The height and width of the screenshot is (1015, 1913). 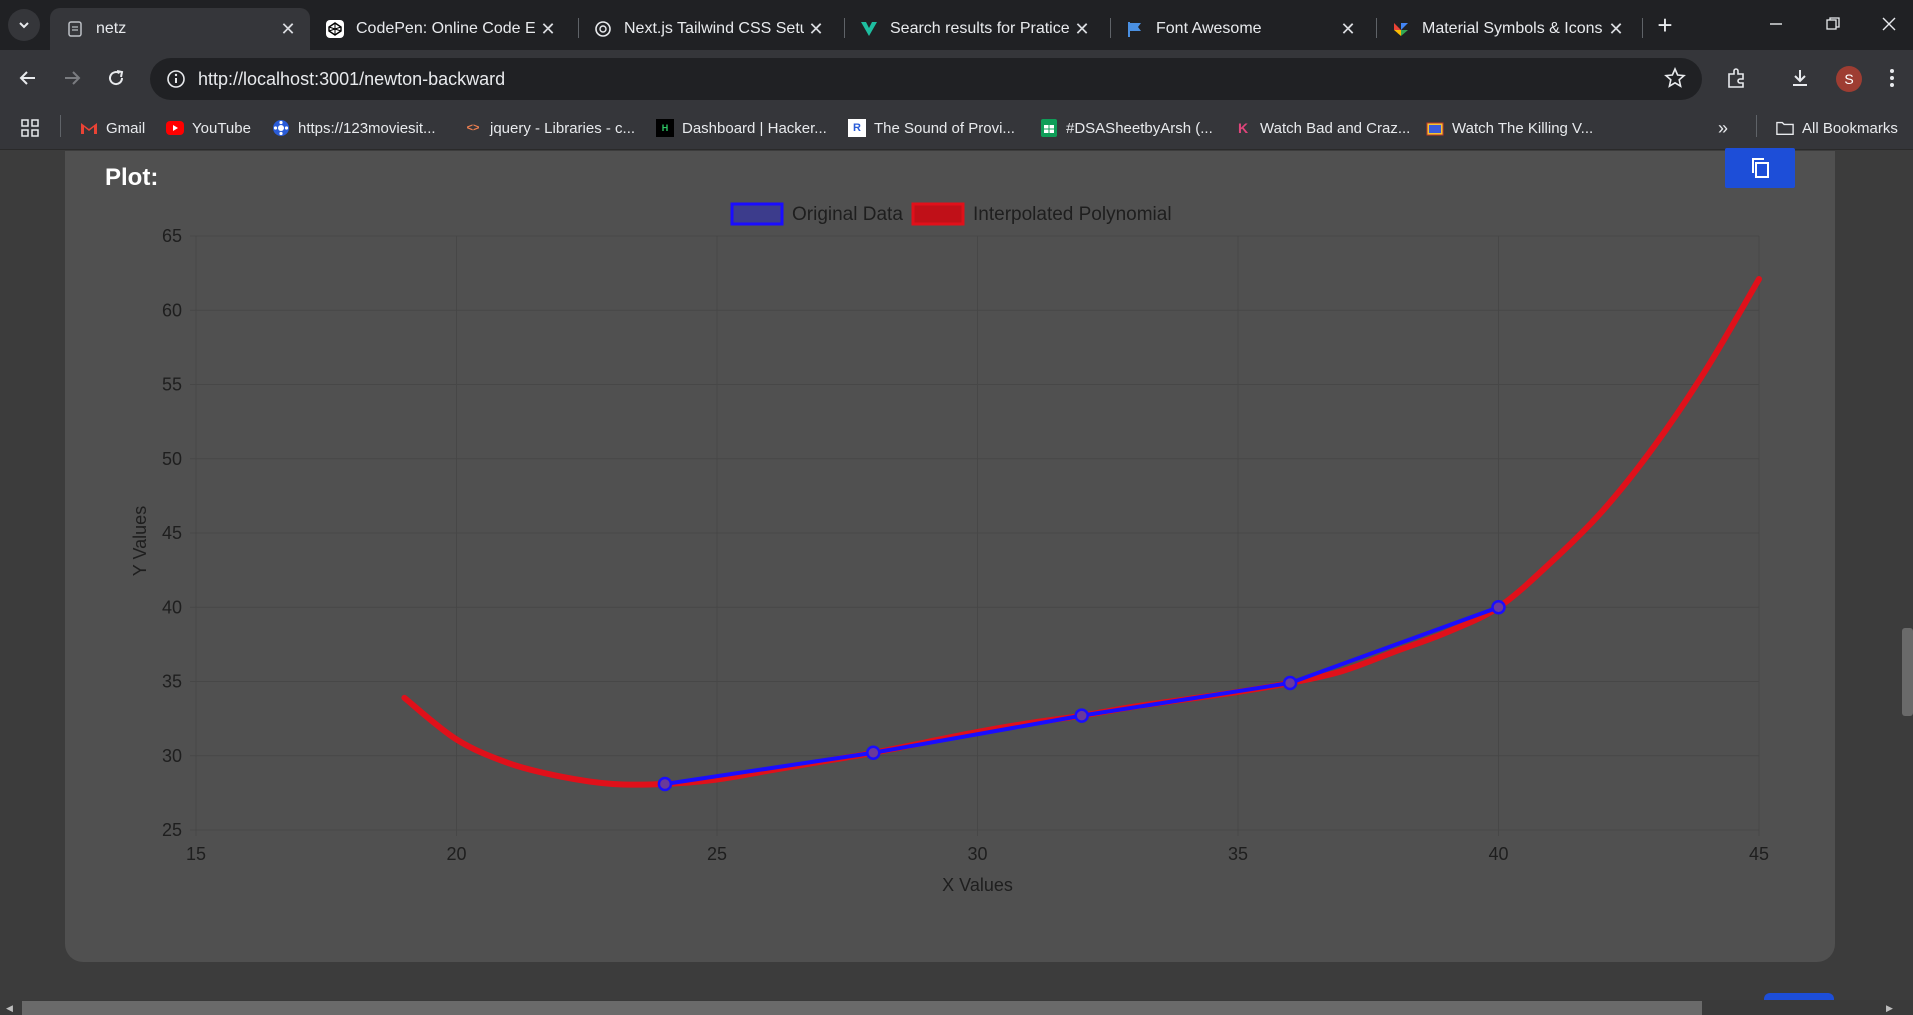 I want to click on url-text: http://localhost:3001/newton-backward, so click(x=351, y=79).